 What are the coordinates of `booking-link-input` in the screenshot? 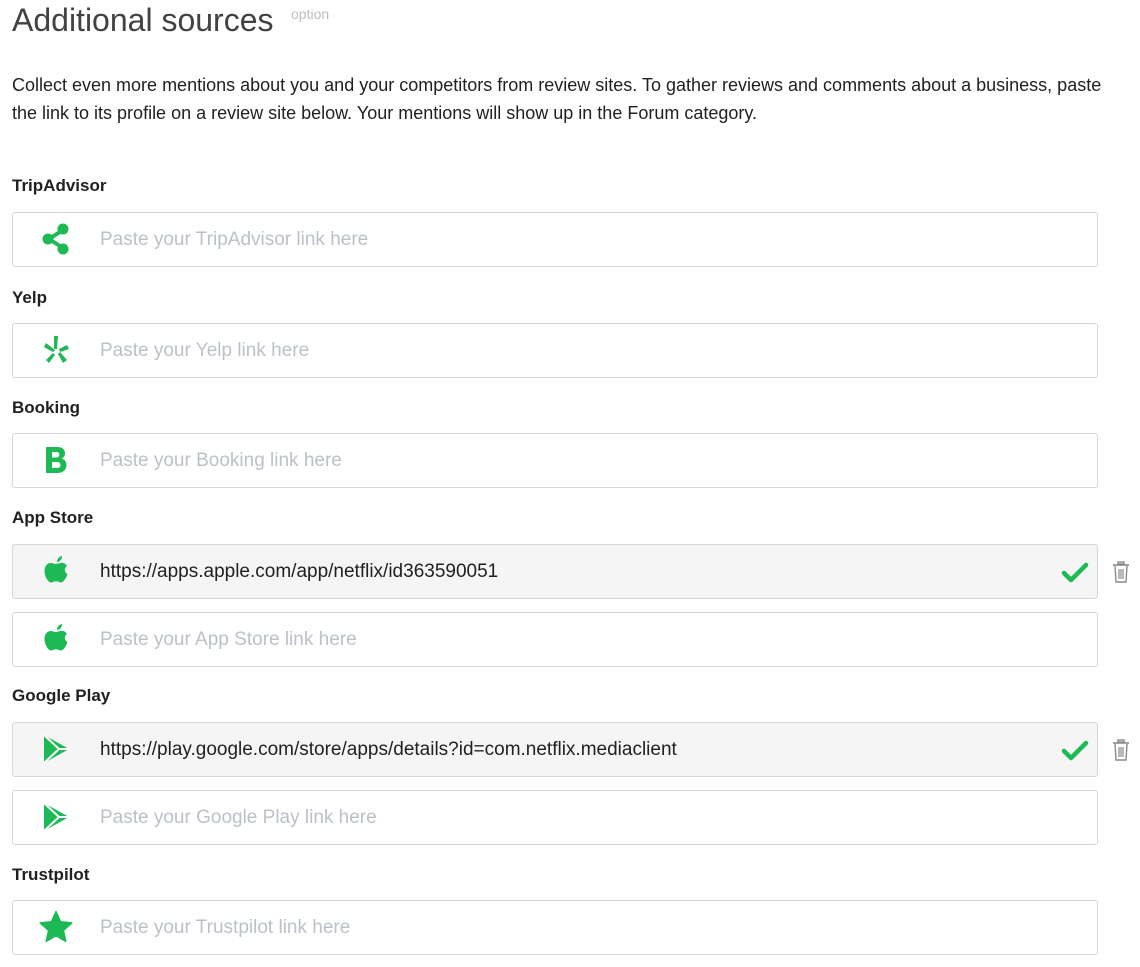 It's located at (570, 461).